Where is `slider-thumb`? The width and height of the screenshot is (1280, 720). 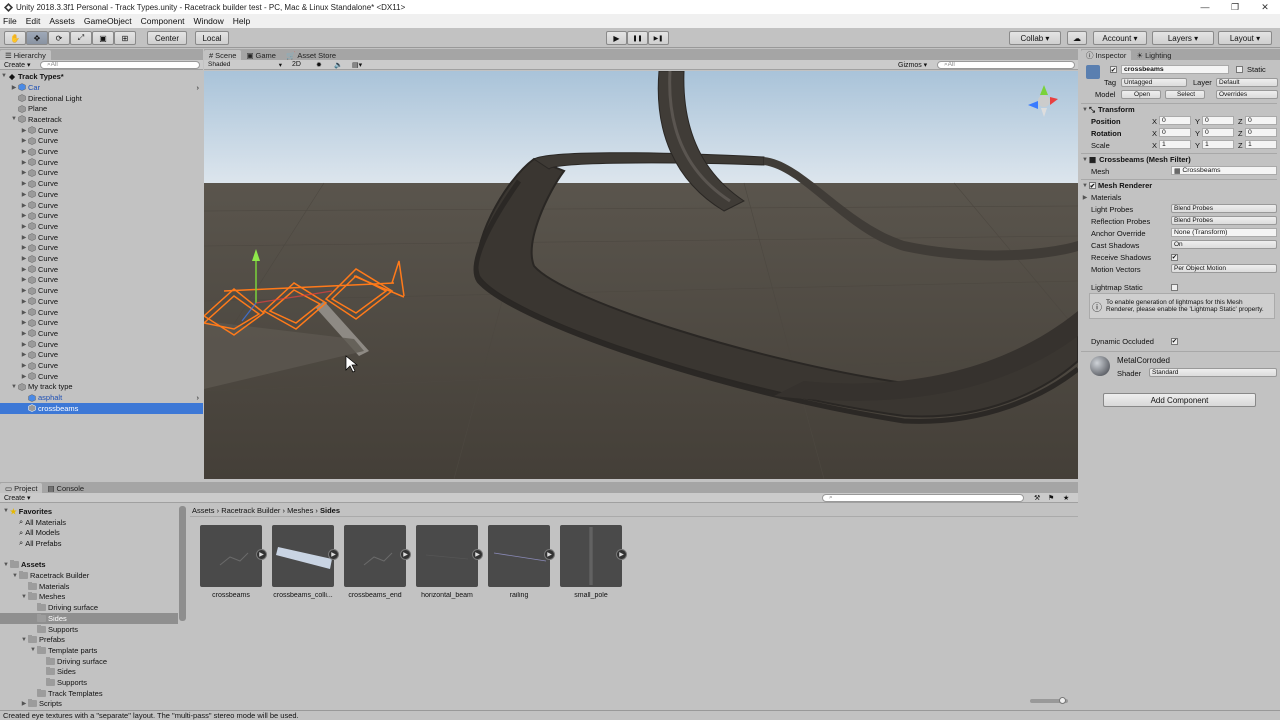 slider-thumb is located at coordinates (1062, 700).